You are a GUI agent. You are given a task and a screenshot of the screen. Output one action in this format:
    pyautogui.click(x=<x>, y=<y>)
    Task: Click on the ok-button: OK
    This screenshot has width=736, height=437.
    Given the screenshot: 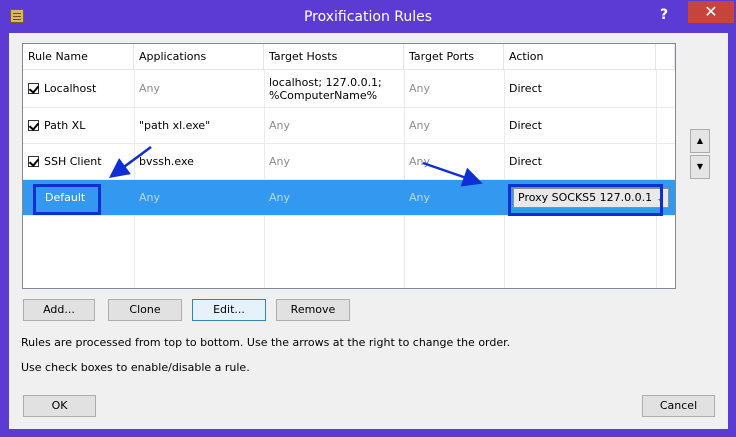 What is the action you would take?
    pyautogui.click(x=59, y=406)
    